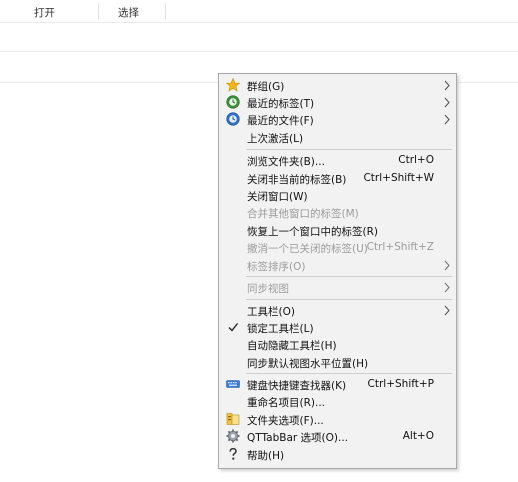 This screenshot has height=482, width=518. What do you see at coordinates (259, 11) in the screenshot?
I see `ribbon-bar: 打开 选择` at bounding box center [259, 11].